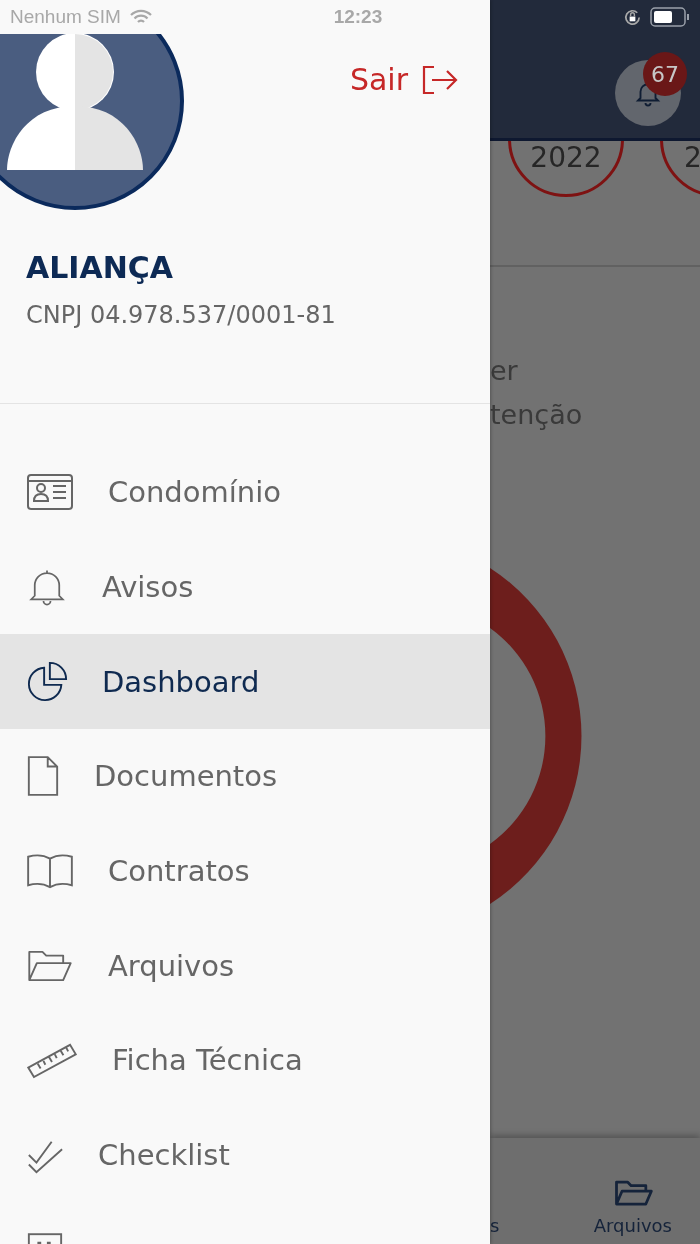  Describe the element at coordinates (50, 871) in the screenshot. I see `book-icon` at that location.